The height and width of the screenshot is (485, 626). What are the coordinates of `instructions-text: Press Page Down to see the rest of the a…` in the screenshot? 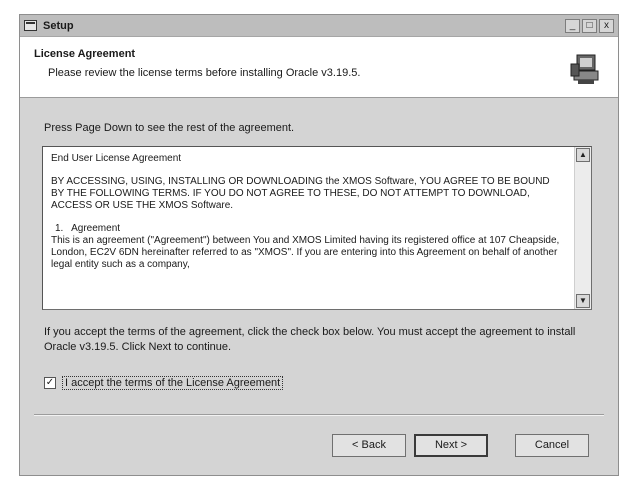 It's located at (169, 128).